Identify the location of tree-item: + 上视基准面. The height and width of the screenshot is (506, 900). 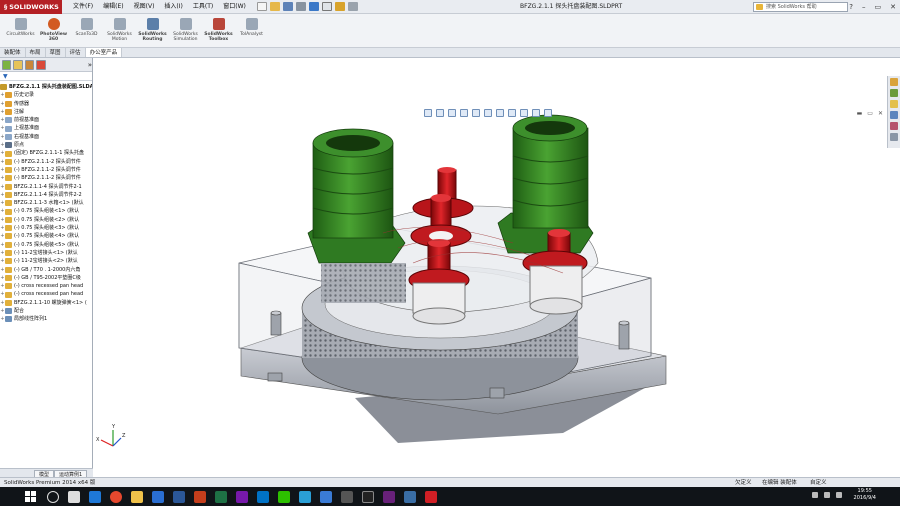
(46, 128).